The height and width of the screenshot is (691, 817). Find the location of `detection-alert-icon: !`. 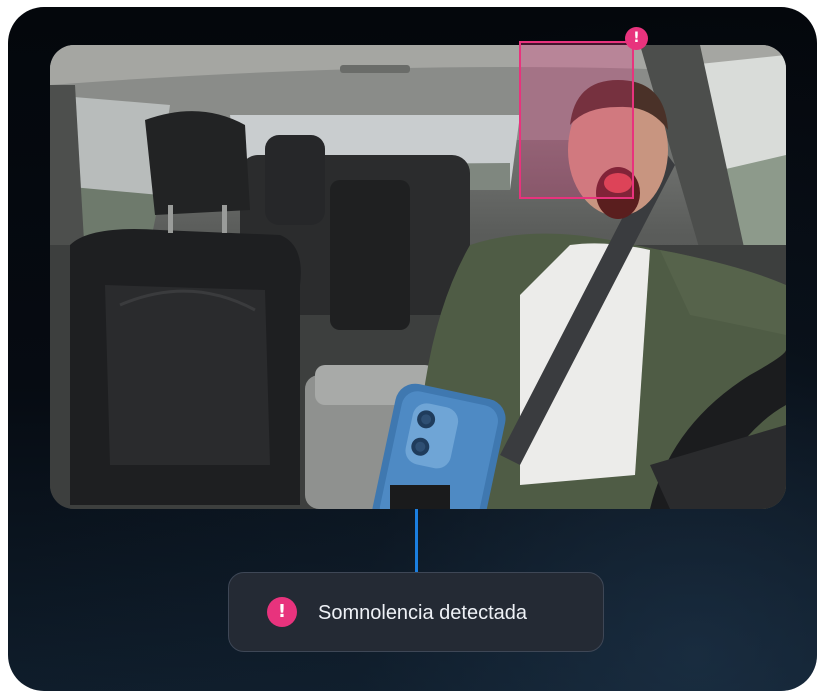

detection-alert-icon: ! is located at coordinates (636, 38).